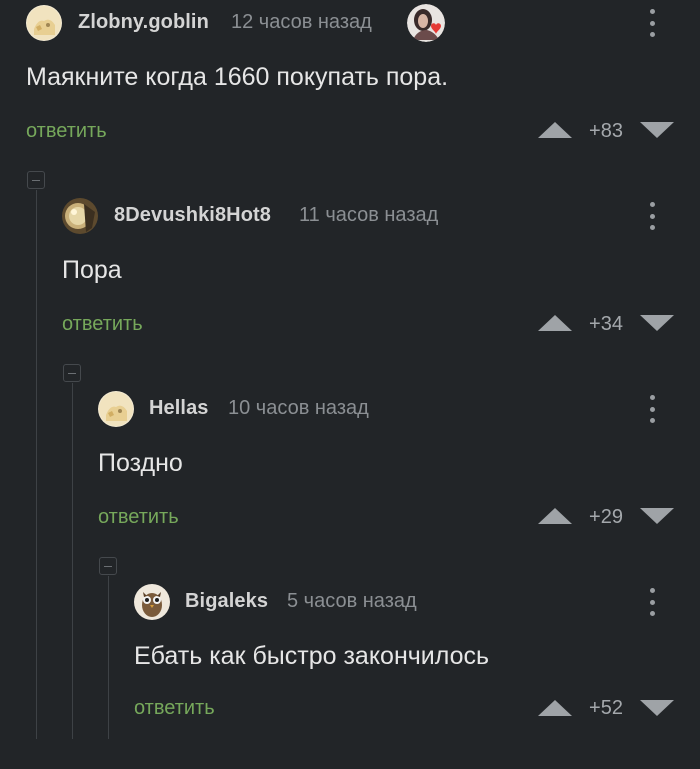 Image resolution: width=700 pixels, height=769 pixels. What do you see at coordinates (92, 270) in the screenshot?
I see `comment-text: Пора` at bounding box center [92, 270].